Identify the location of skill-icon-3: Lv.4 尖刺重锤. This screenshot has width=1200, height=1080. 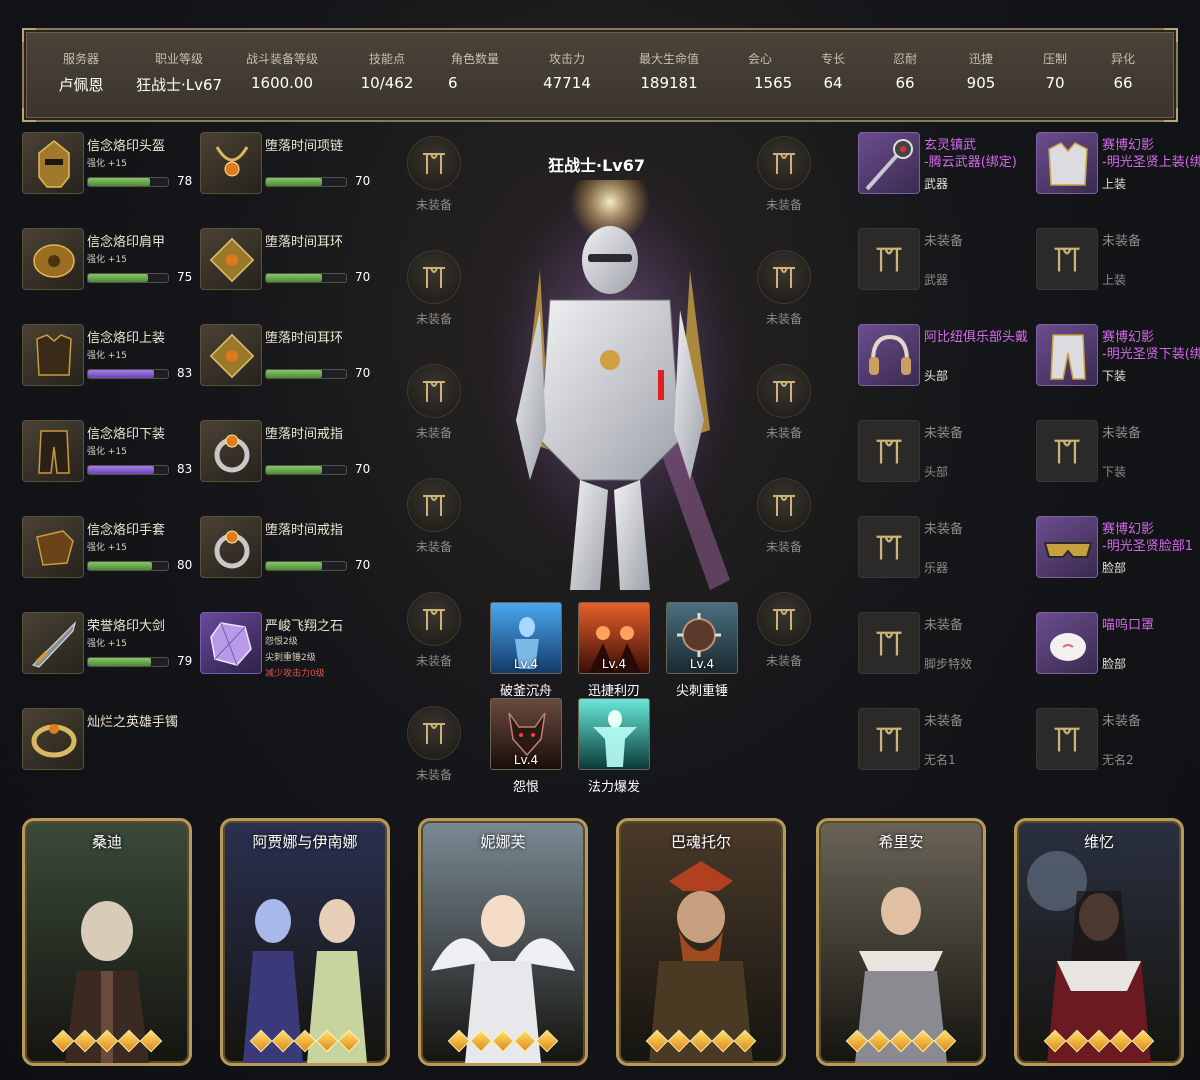
(702, 652).